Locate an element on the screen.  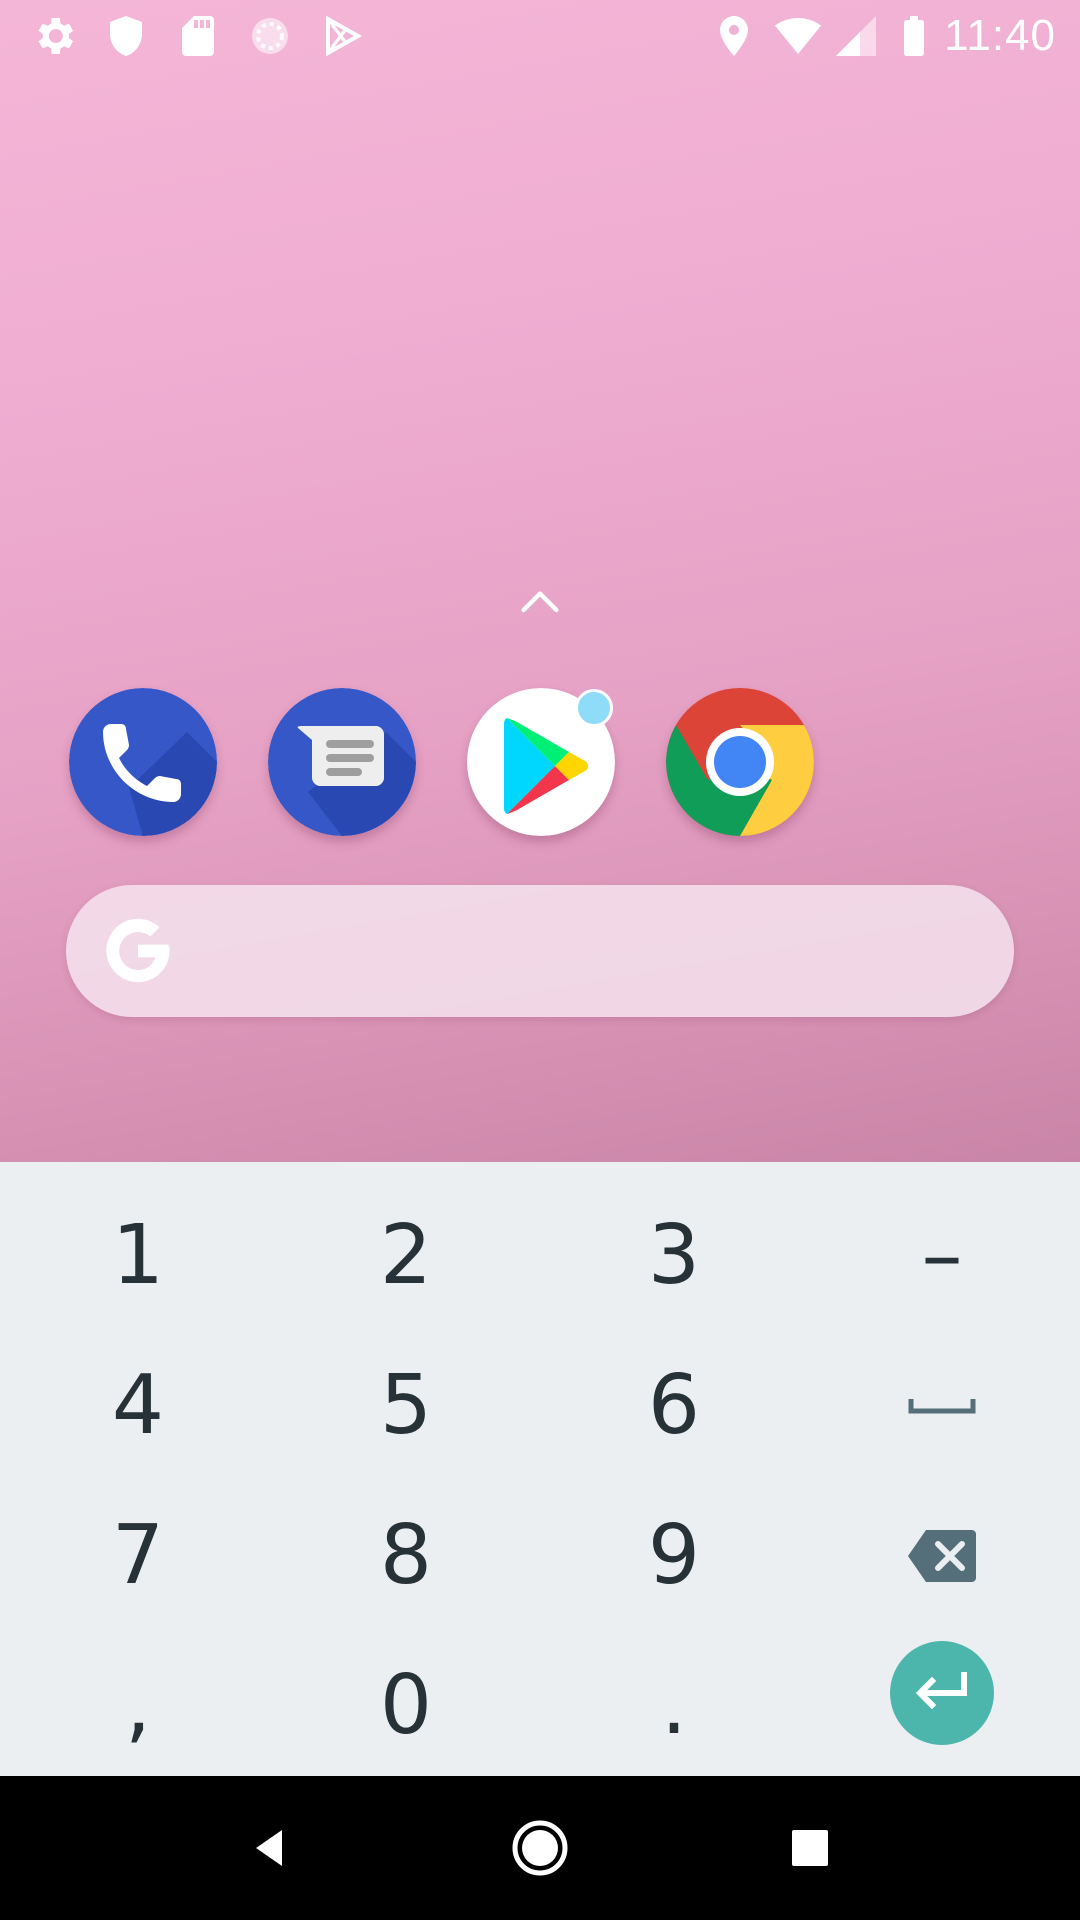
key-dash: – is located at coordinates (942, 1256).